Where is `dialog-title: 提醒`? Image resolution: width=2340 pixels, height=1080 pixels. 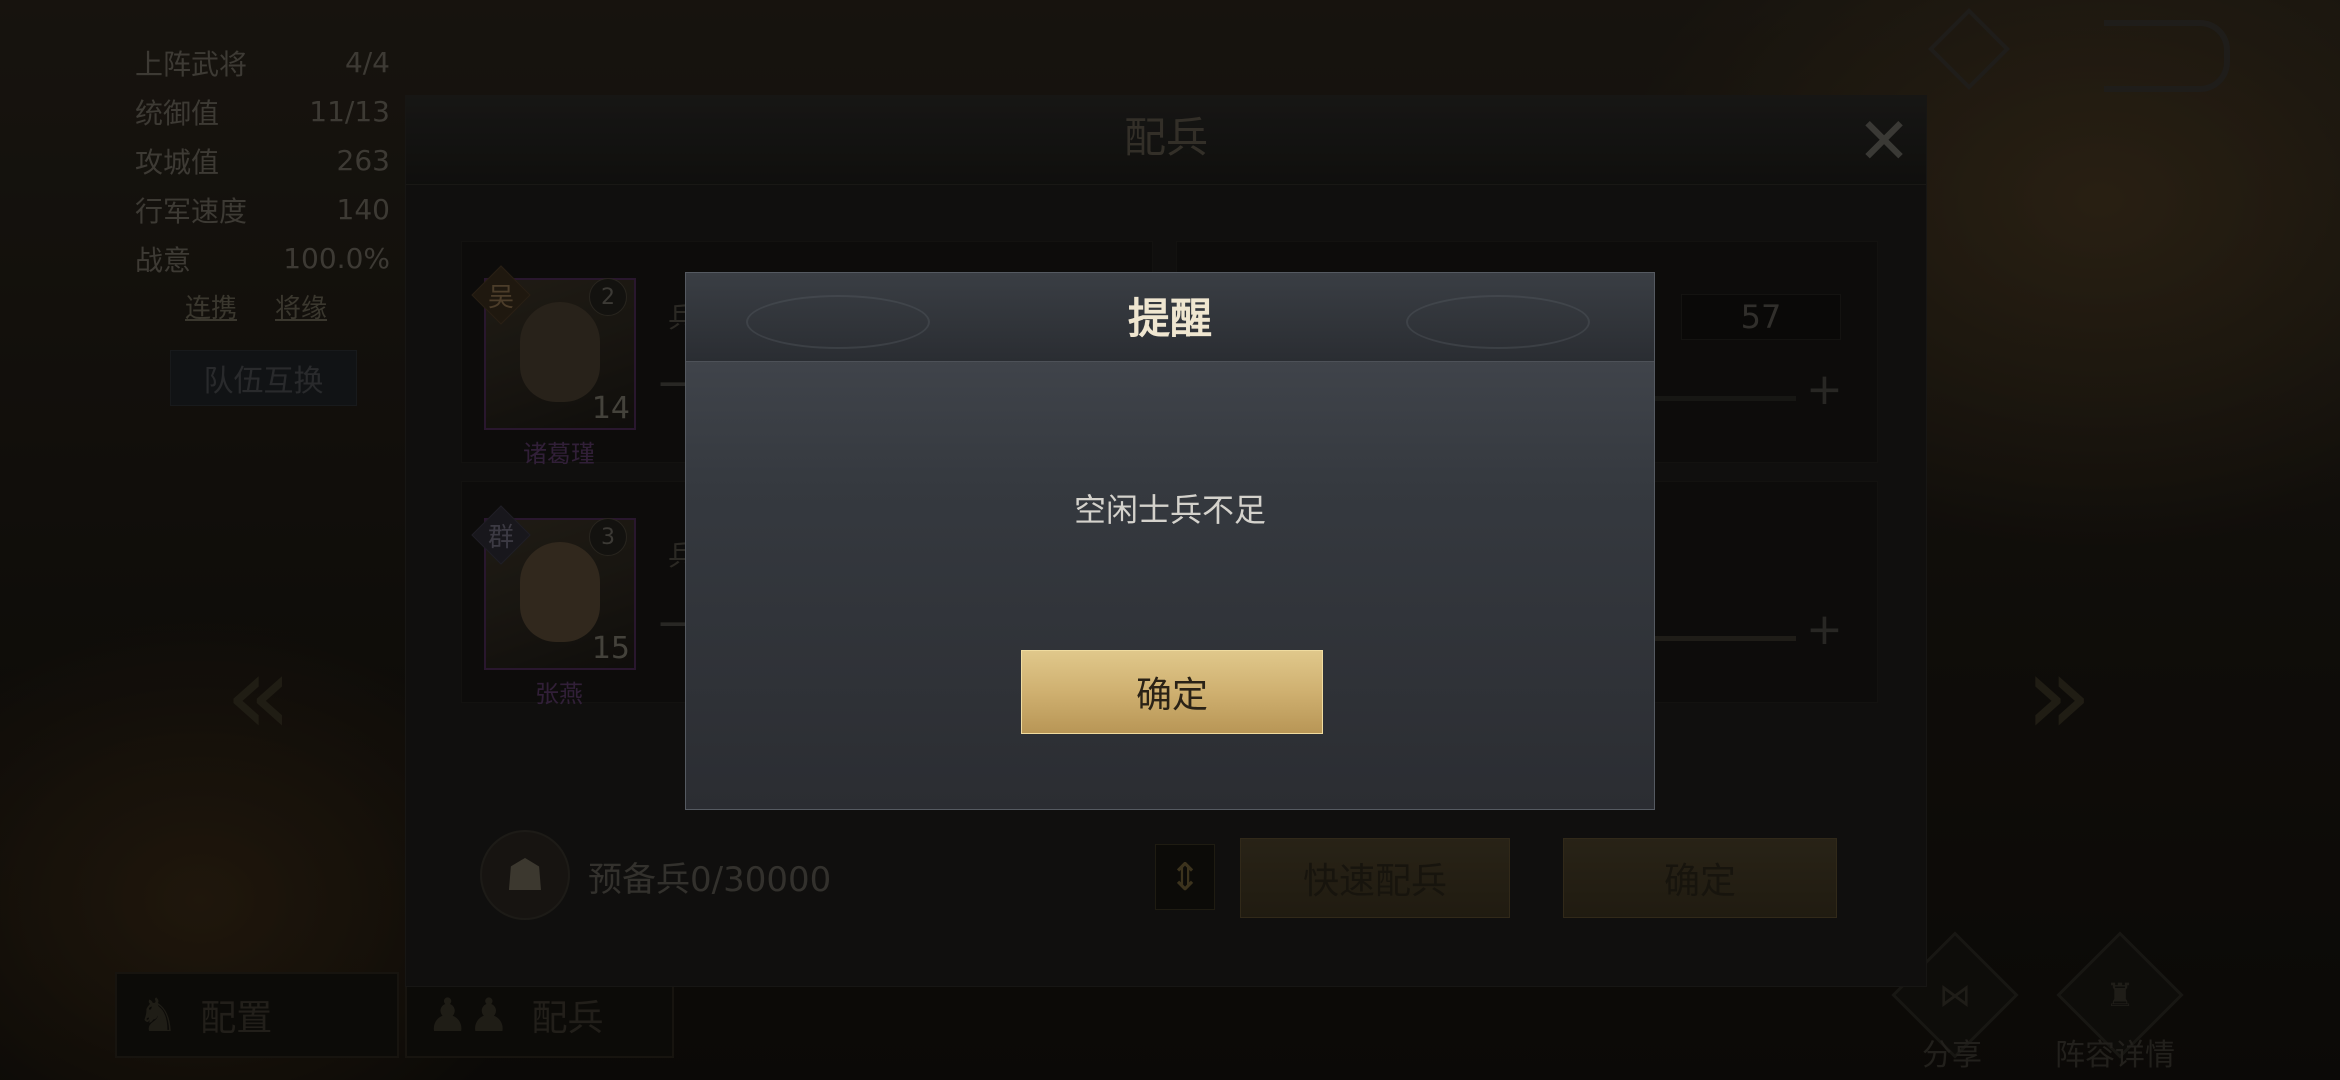
dialog-title: 提醒 is located at coordinates (1169, 318).